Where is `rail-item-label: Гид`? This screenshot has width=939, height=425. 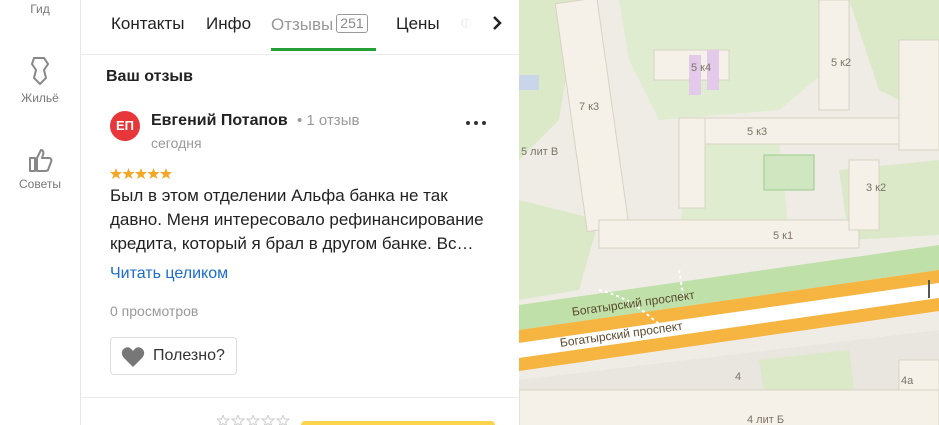 rail-item-label: Гид is located at coordinates (40, 9).